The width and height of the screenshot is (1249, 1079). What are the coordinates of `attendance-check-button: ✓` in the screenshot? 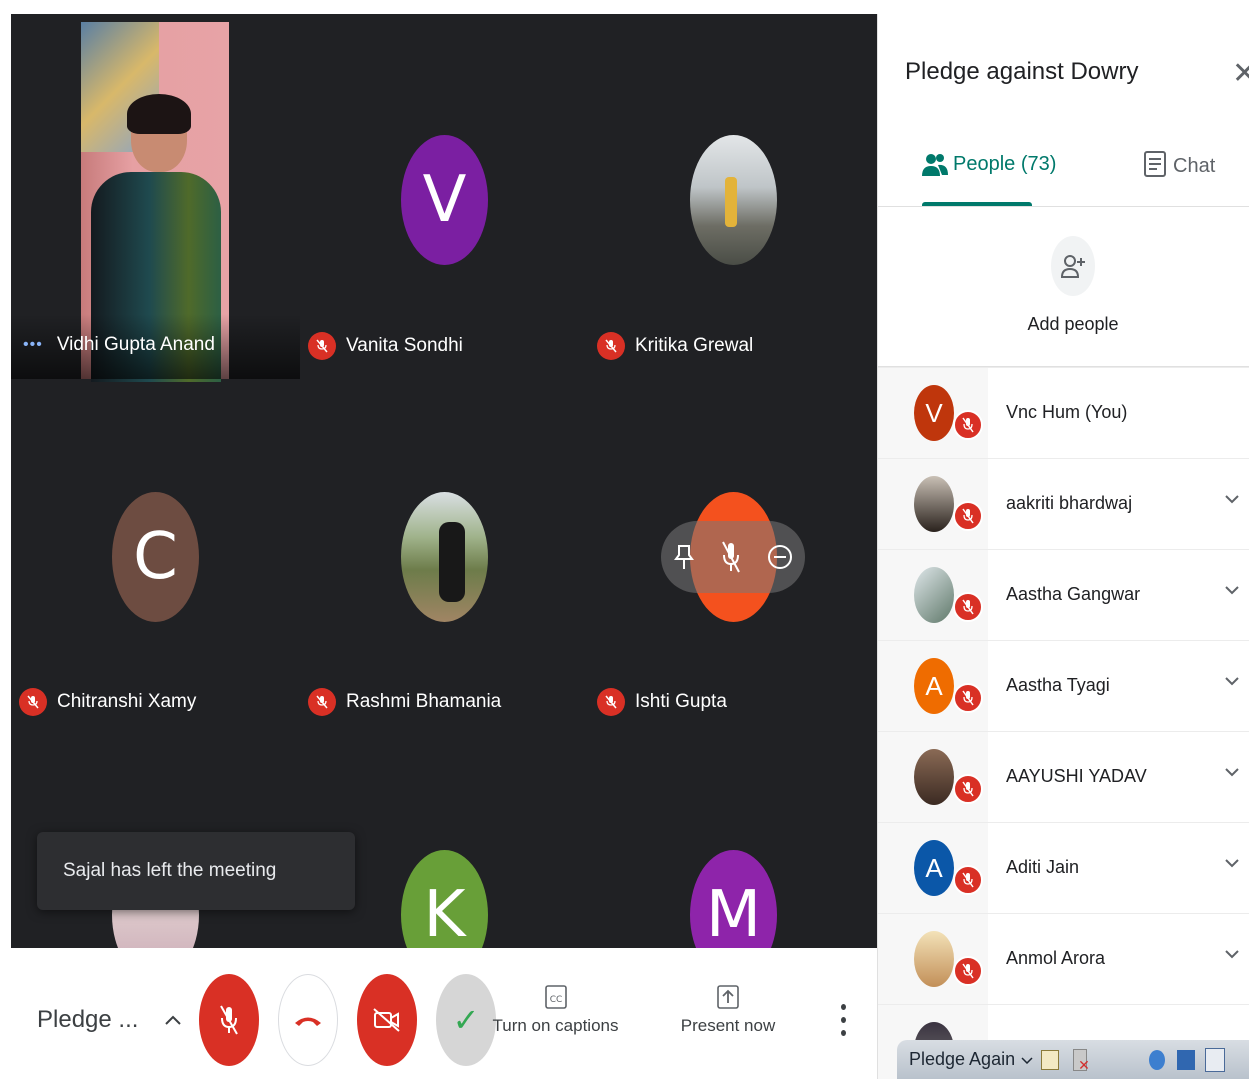 It's located at (466, 1020).